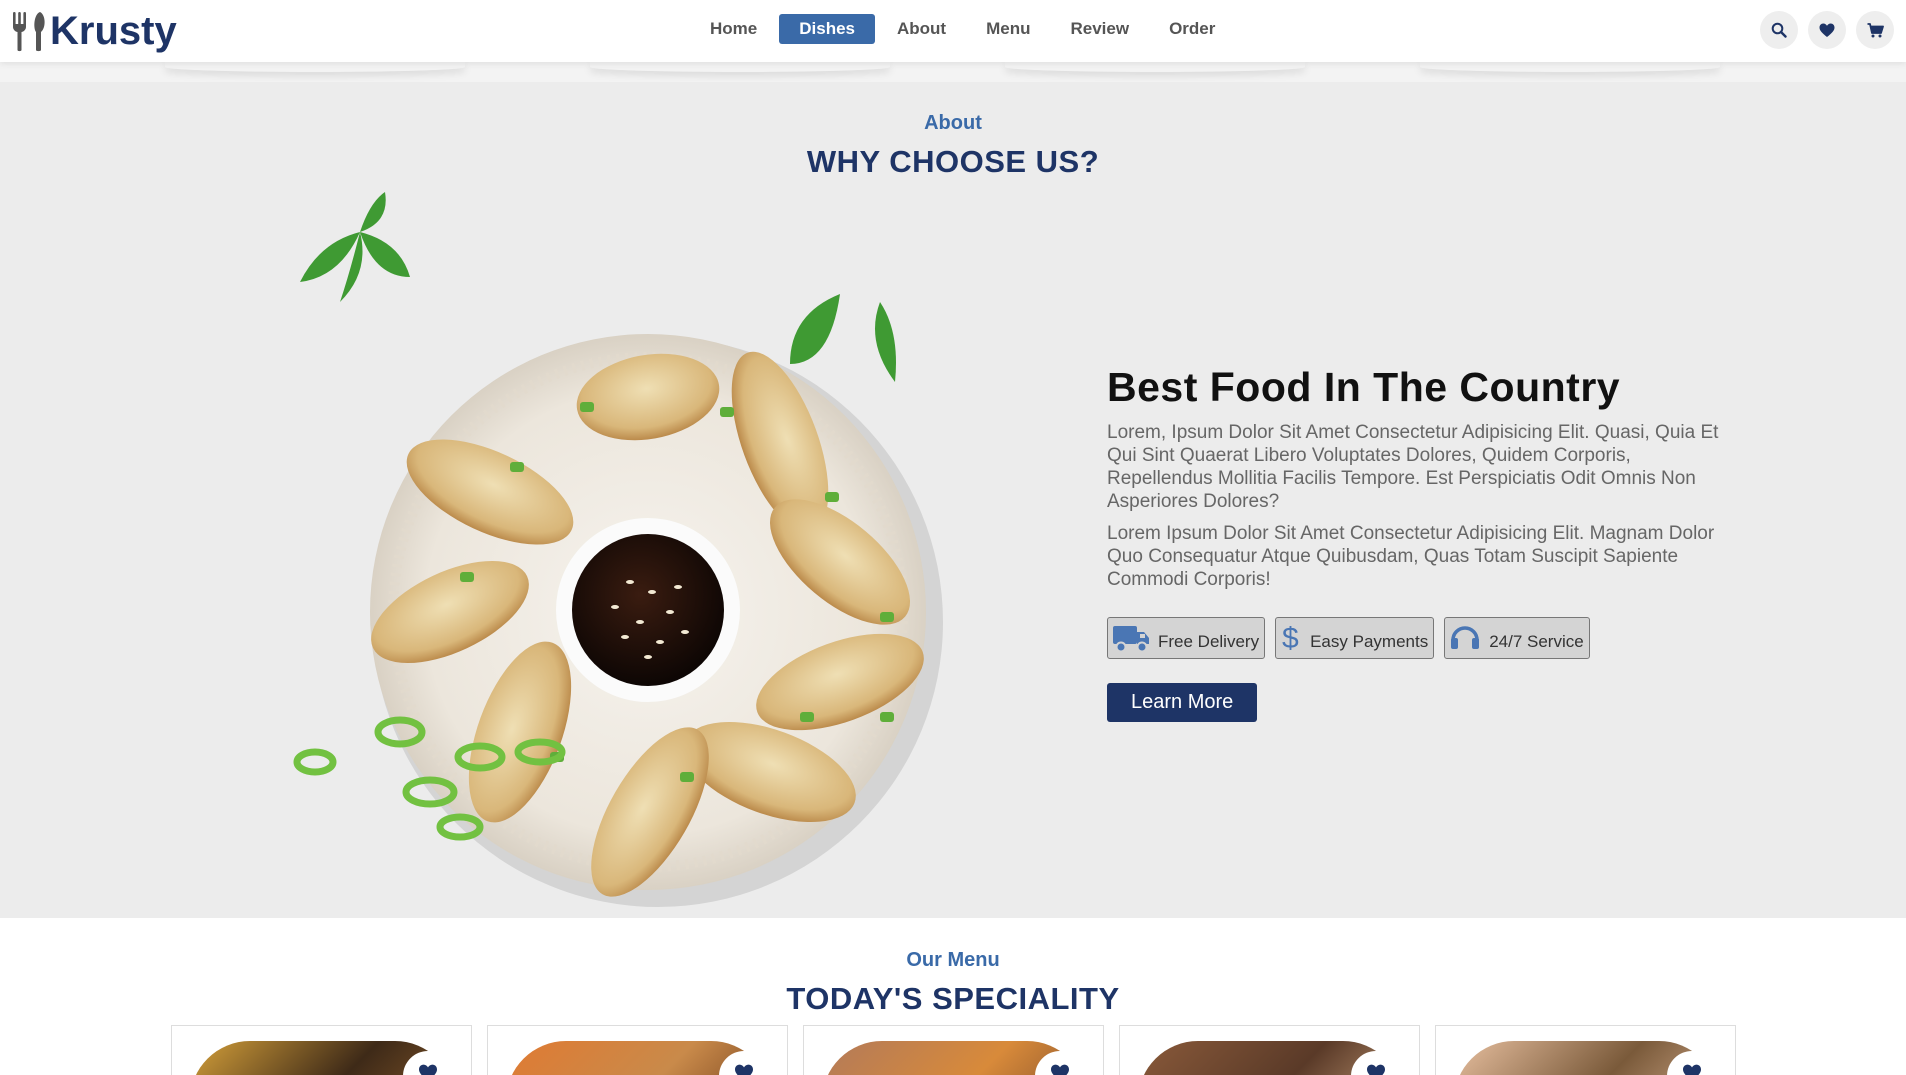 The height and width of the screenshot is (1075, 1906). Describe the element at coordinates (733, 29) in the screenshot. I see `nav-home: Home` at that location.